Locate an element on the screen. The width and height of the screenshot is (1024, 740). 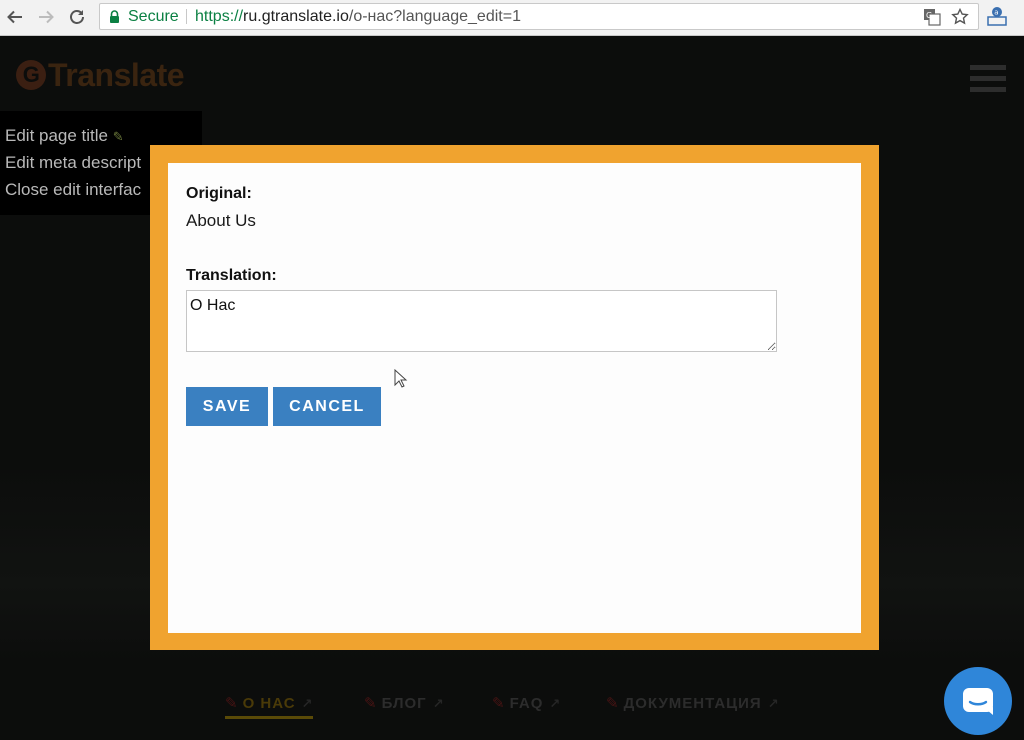
bookmark-button is located at coordinates (960, 17).